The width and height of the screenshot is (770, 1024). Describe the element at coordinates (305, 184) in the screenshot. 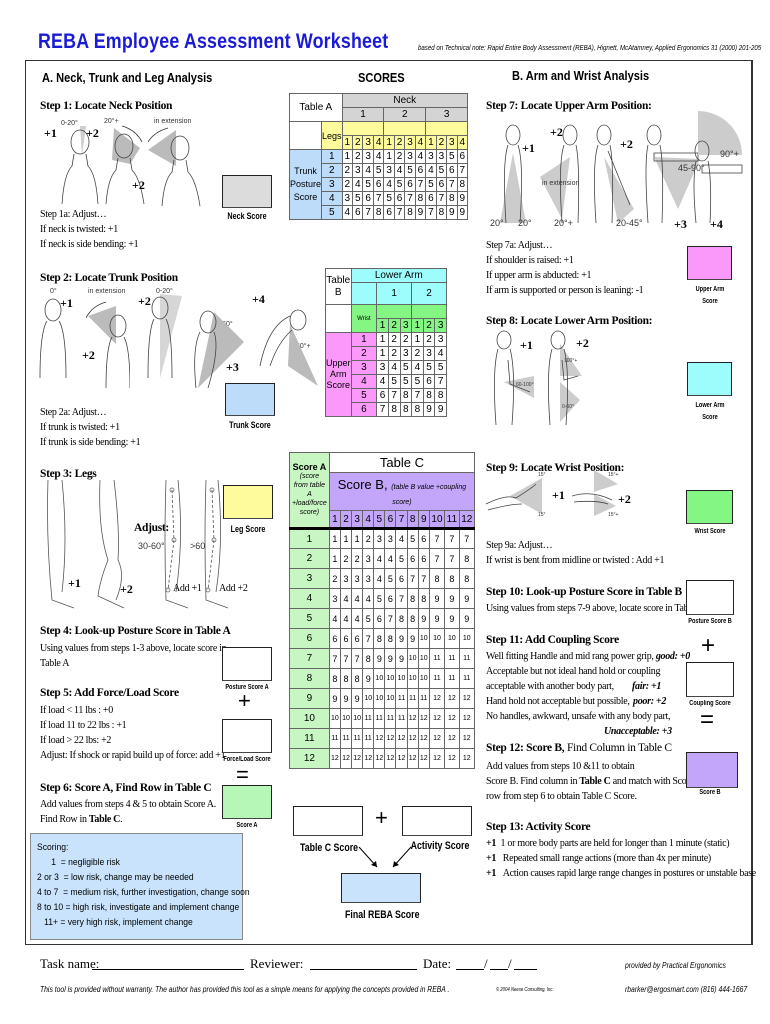

I see `table-a-row-label: Trunk Posture Score` at that location.